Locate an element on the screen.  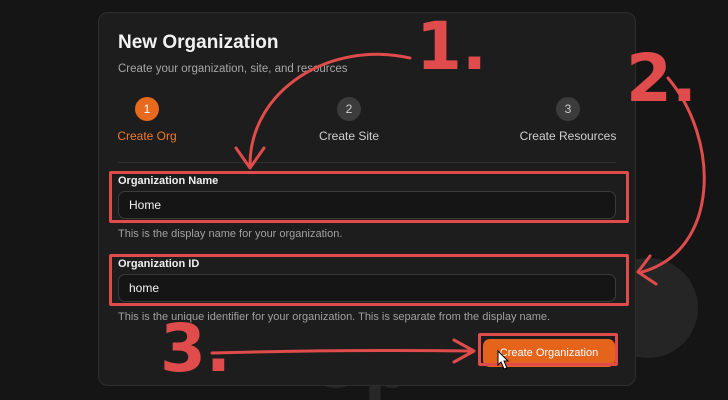
cursor-icon is located at coordinates (503, 359).